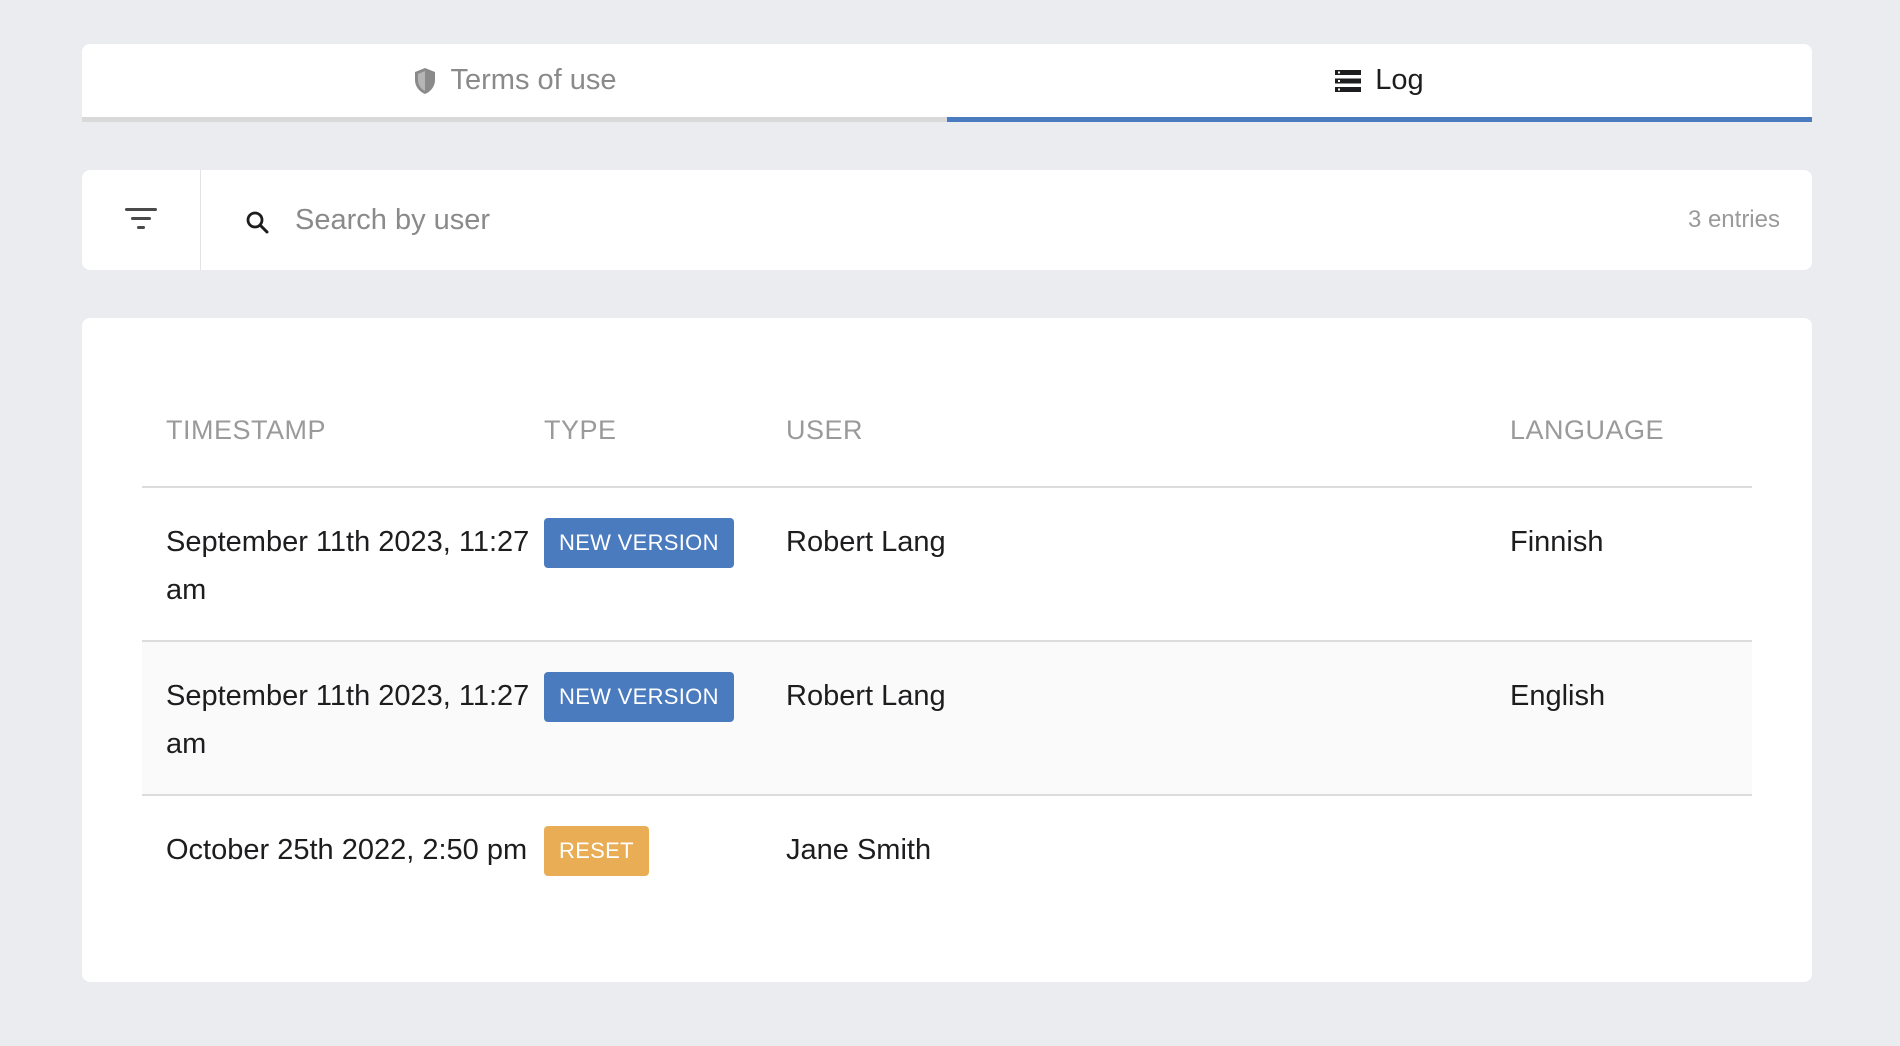 The image size is (1900, 1046). I want to click on cell-type: RESET, so click(665, 851).